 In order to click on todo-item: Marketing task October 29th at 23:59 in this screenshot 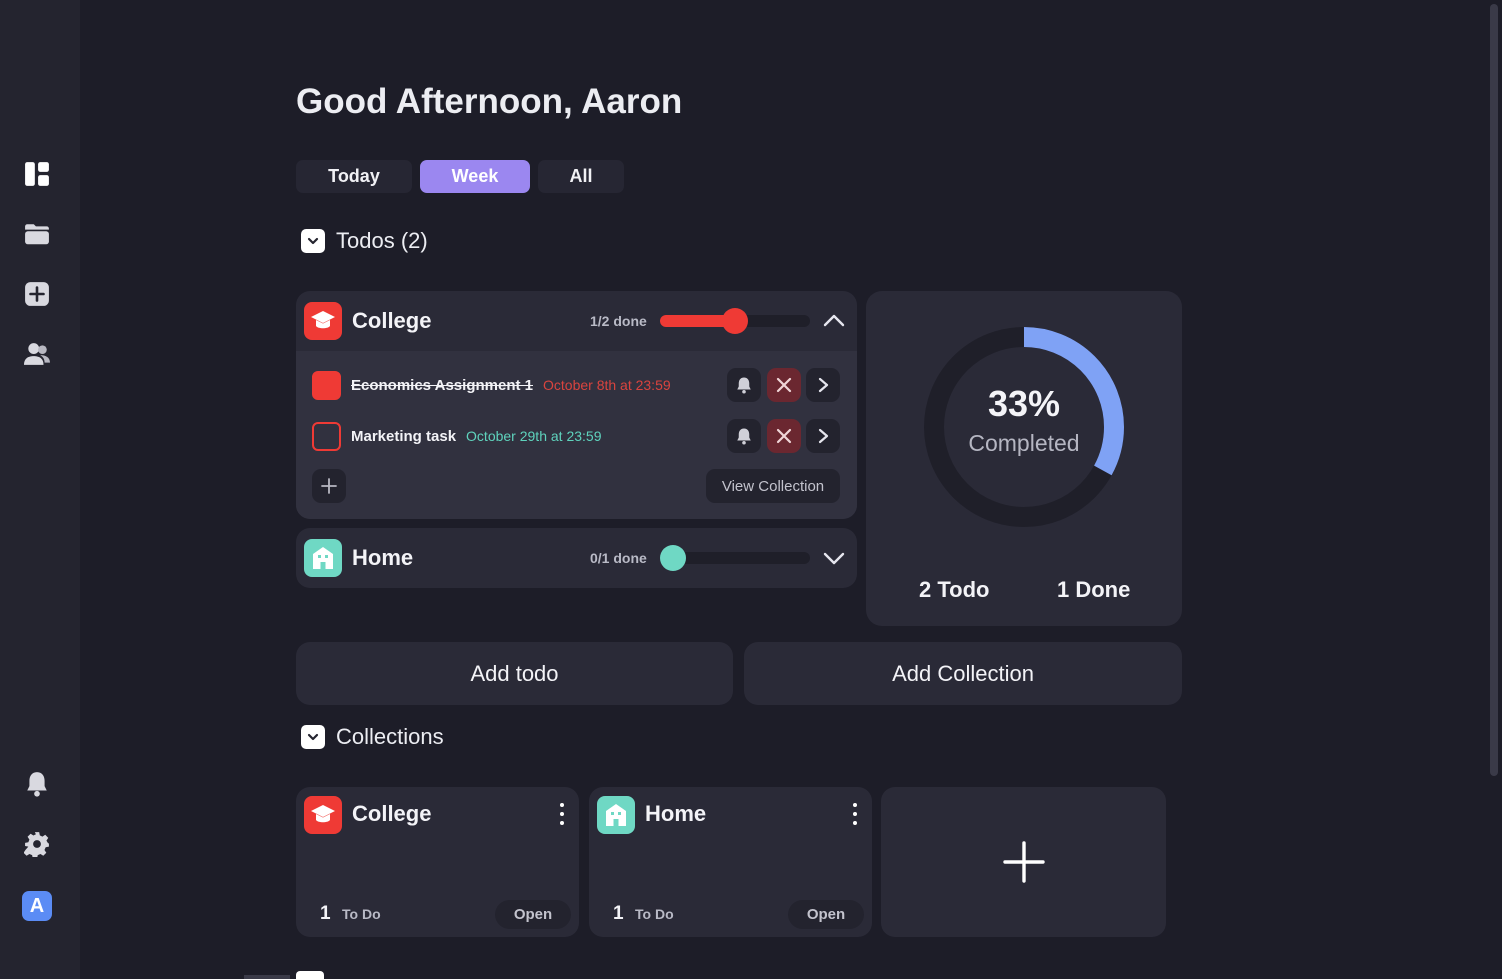, I will do `click(577, 436)`.